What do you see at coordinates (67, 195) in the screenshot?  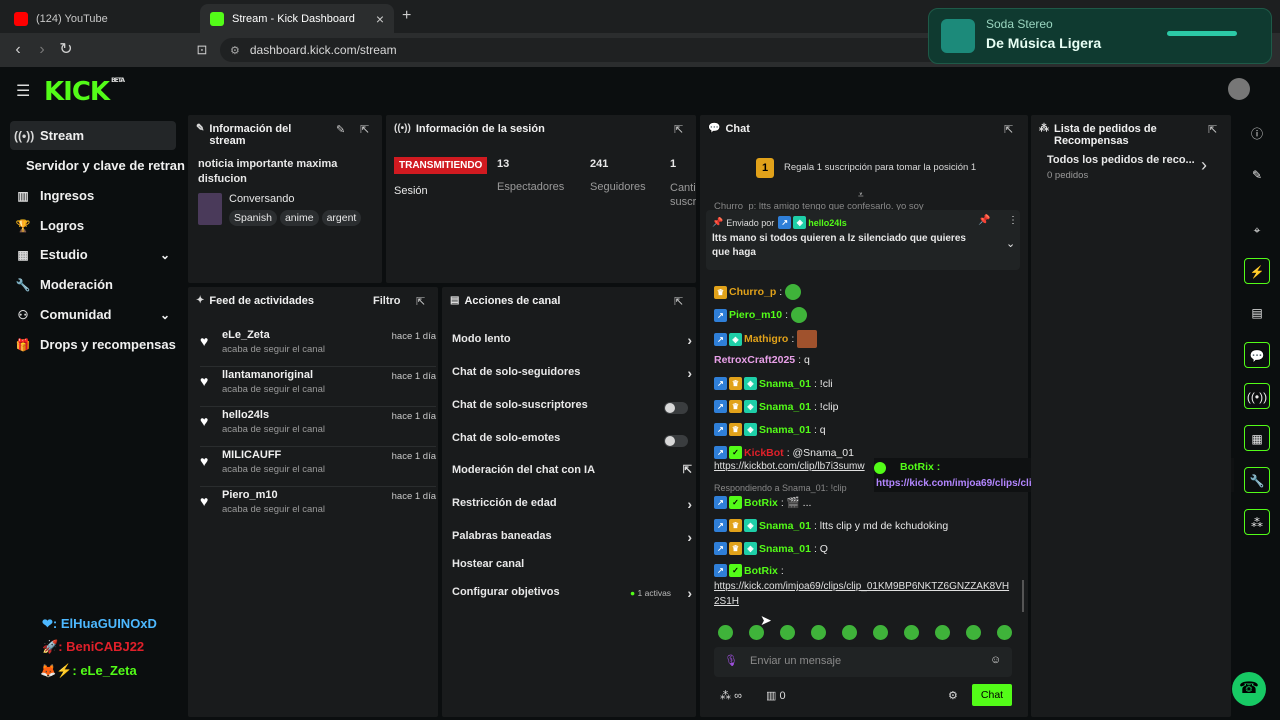 I see `sidebar-item-label: Ingresos` at bounding box center [67, 195].